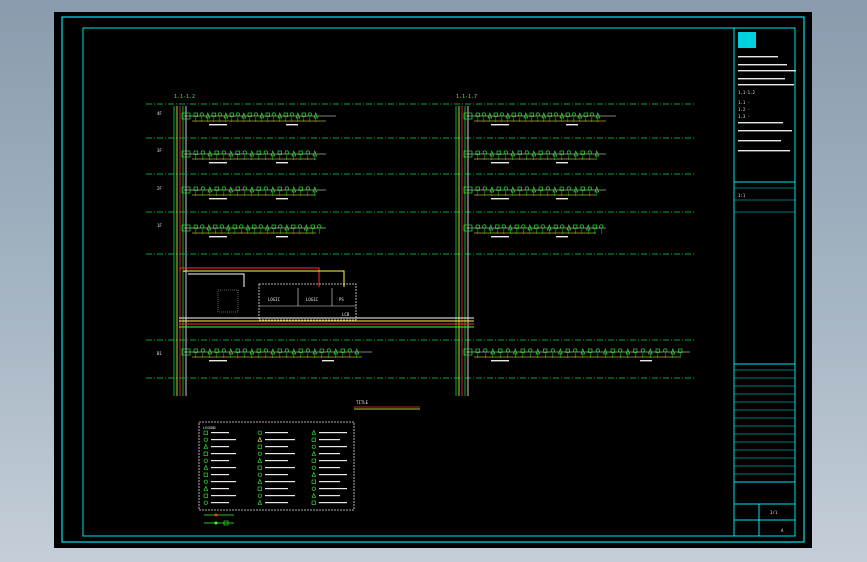 Image resolution: width=867 pixels, height=562 pixels. What do you see at coordinates (287, 302) in the screenshot?
I see `fire-alarm-control-panel: LOGIC LOGIC PS LCB` at bounding box center [287, 302].